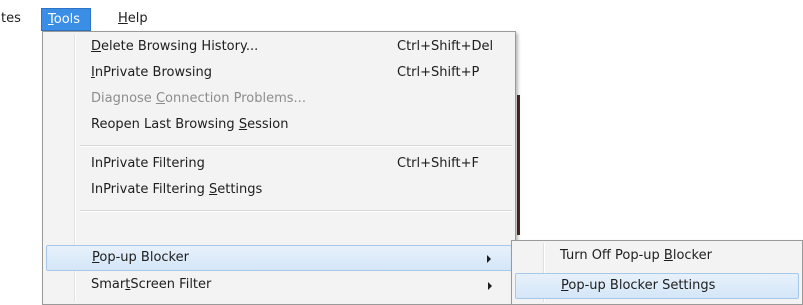  What do you see at coordinates (279, 74) in the screenshot?
I see `menu-item-inprivate-browsing: InPrivate Browsing Ctrl+Shift+P` at bounding box center [279, 74].